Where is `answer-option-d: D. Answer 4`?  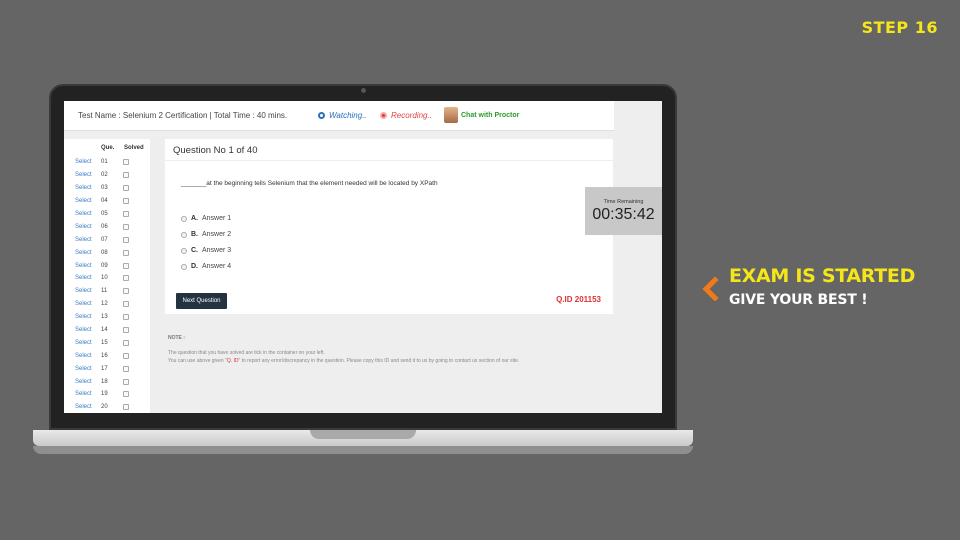 answer-option-d: D. Answer 4 is located at coordinates (206, 266).